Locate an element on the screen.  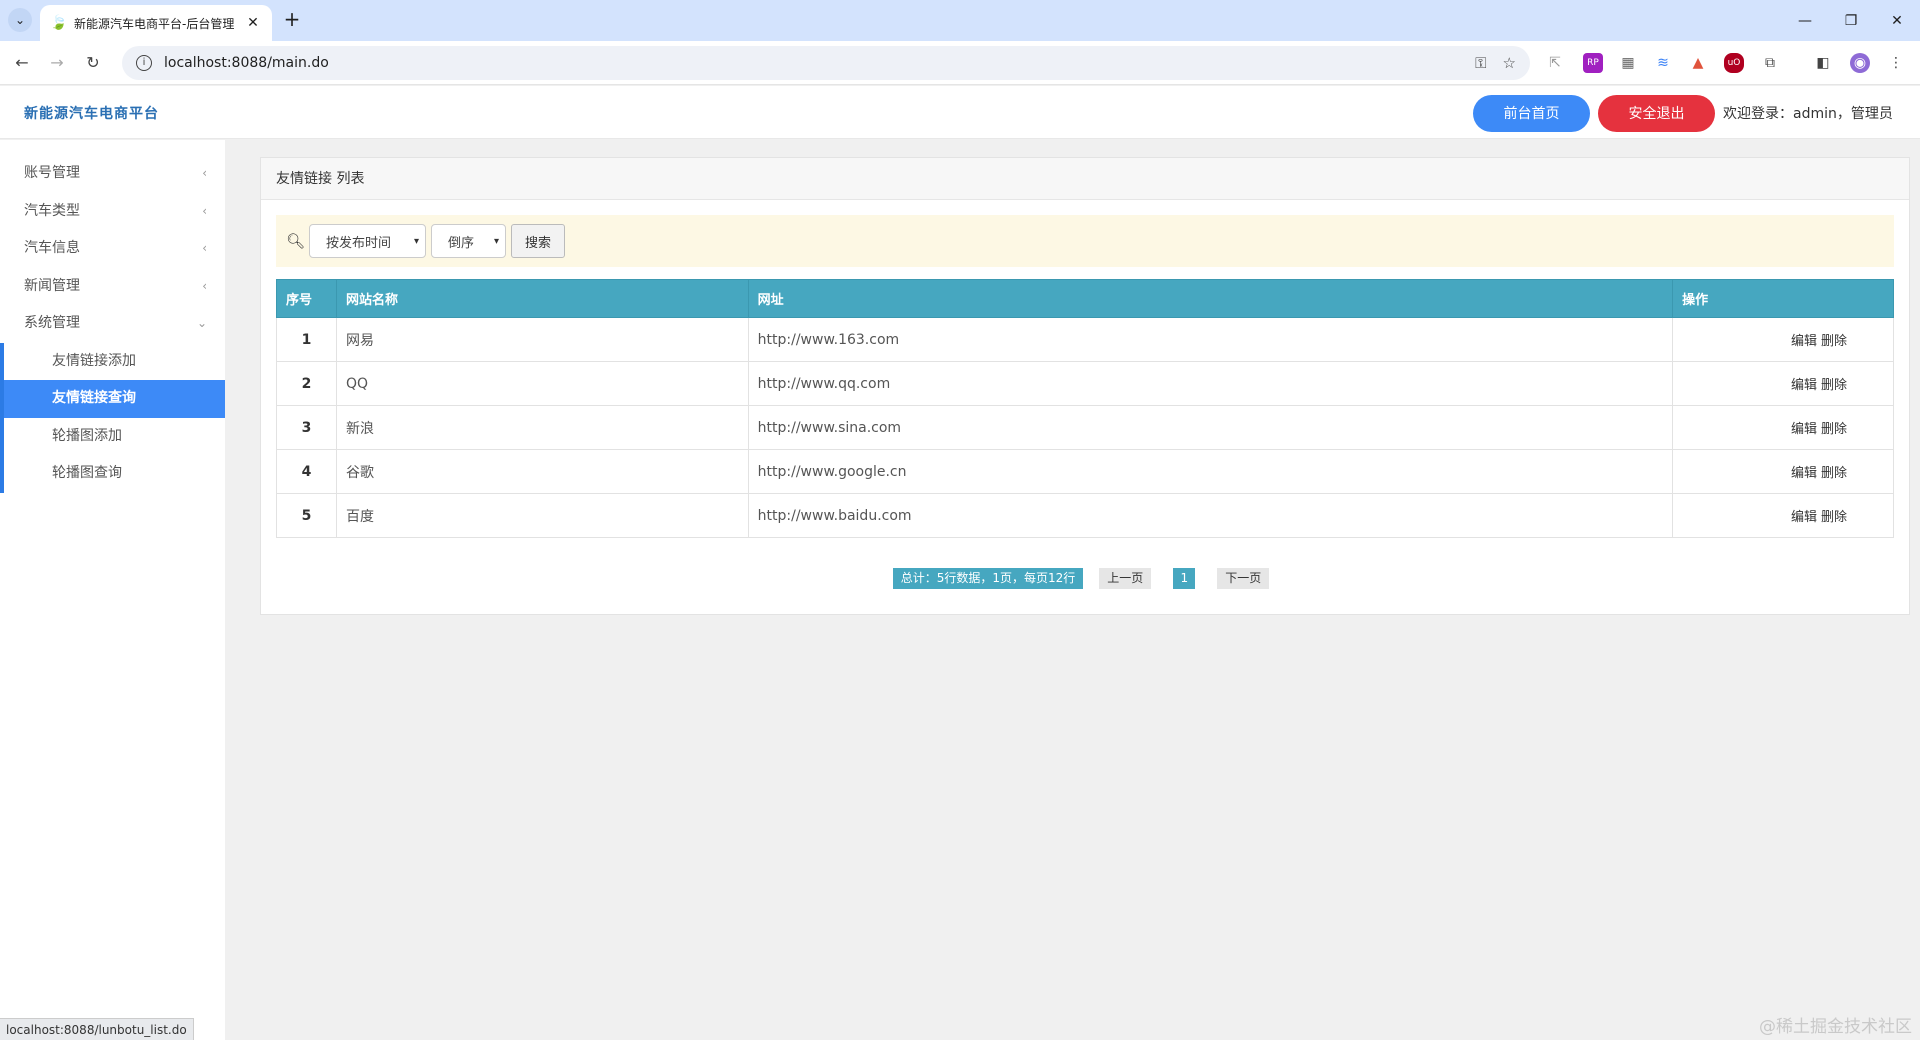
search-bar: 🔍︎ 按发布时间 ▾ 倒序 ▾ 搜索 is located at coordinates (1085, 241).